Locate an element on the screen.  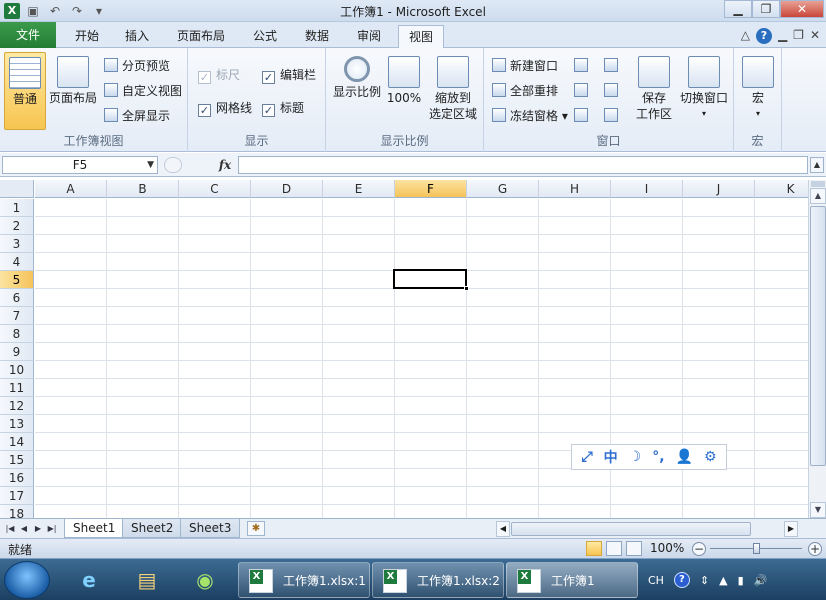
save-workspace-button: 保存 工作区 is located at coordinates (654, 89).